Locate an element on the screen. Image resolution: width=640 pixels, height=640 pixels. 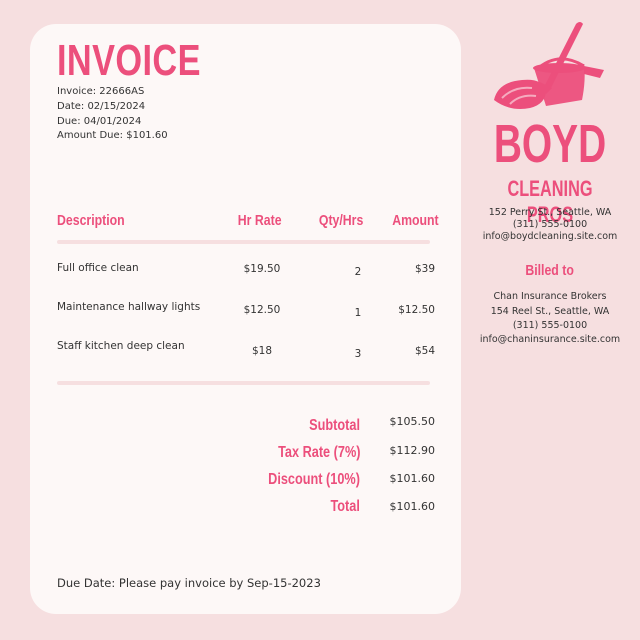
invoice-due: Due: 04/01/2024 is located at coordinates (99, 121).